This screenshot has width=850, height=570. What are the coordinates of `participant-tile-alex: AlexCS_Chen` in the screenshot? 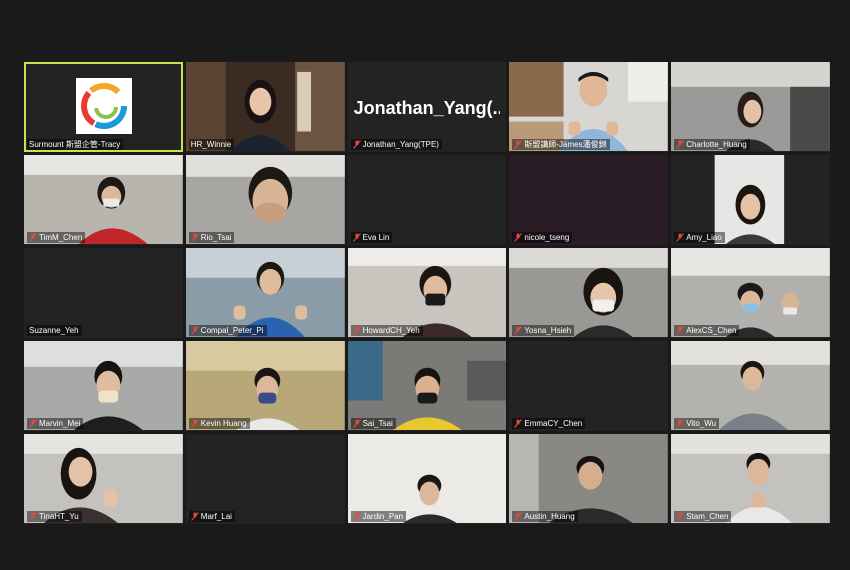 It's located at (750, 293).